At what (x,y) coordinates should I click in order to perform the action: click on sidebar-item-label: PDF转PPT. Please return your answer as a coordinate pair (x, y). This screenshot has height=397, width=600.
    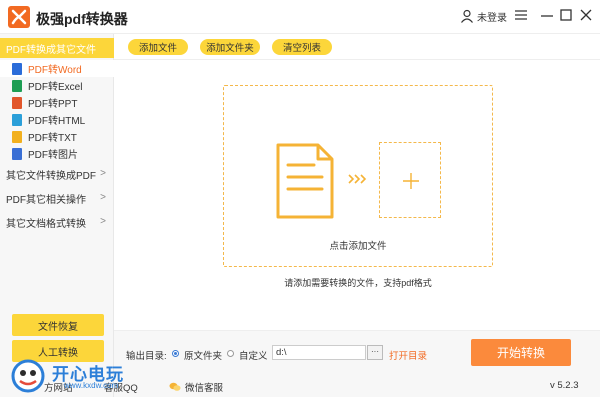
    Looking at the image, I should click on (53, 104).